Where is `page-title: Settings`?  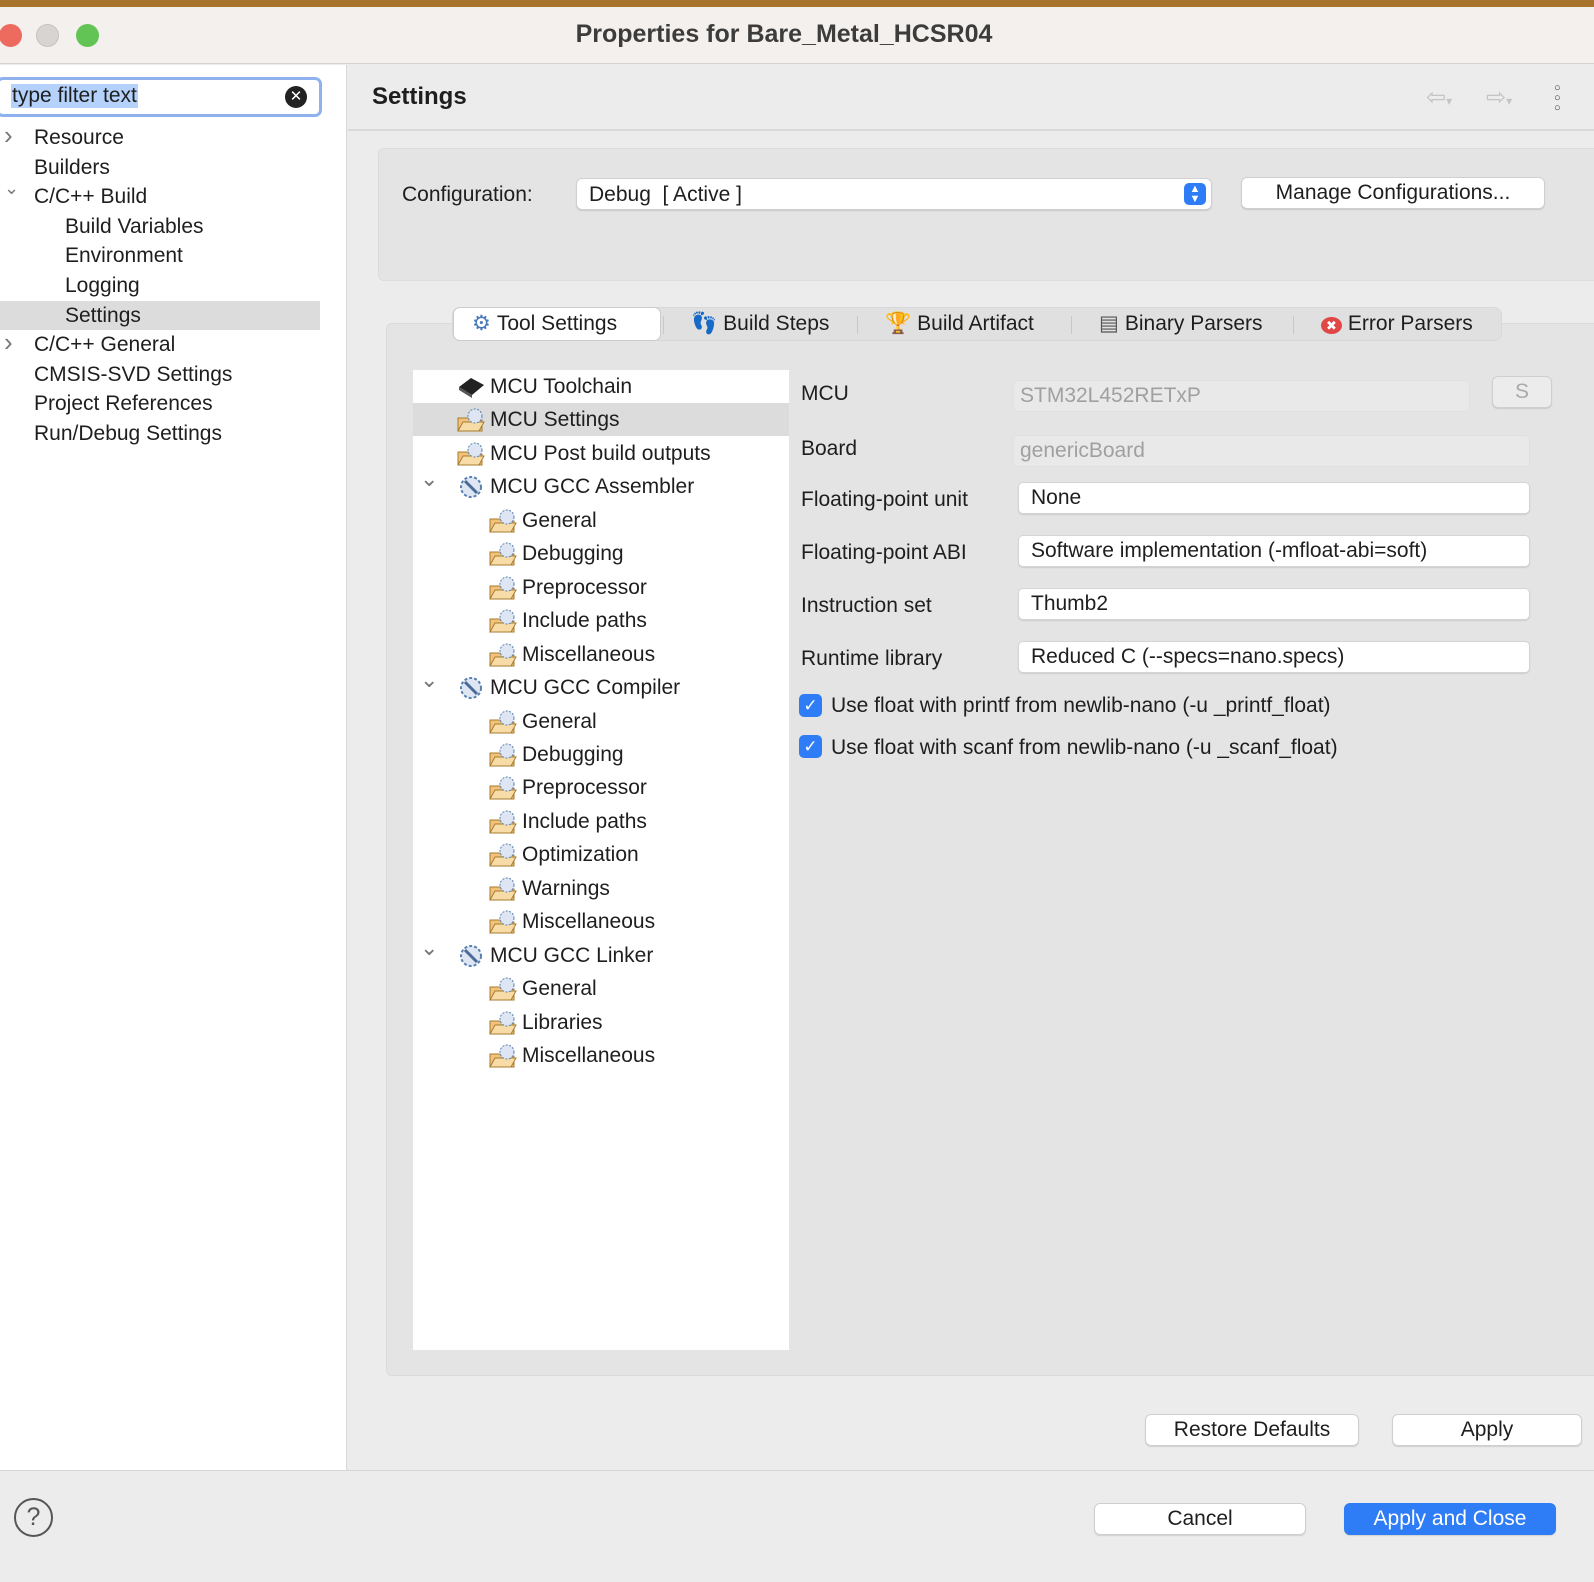 page-title: Settings is located at coordinates (419, 96).